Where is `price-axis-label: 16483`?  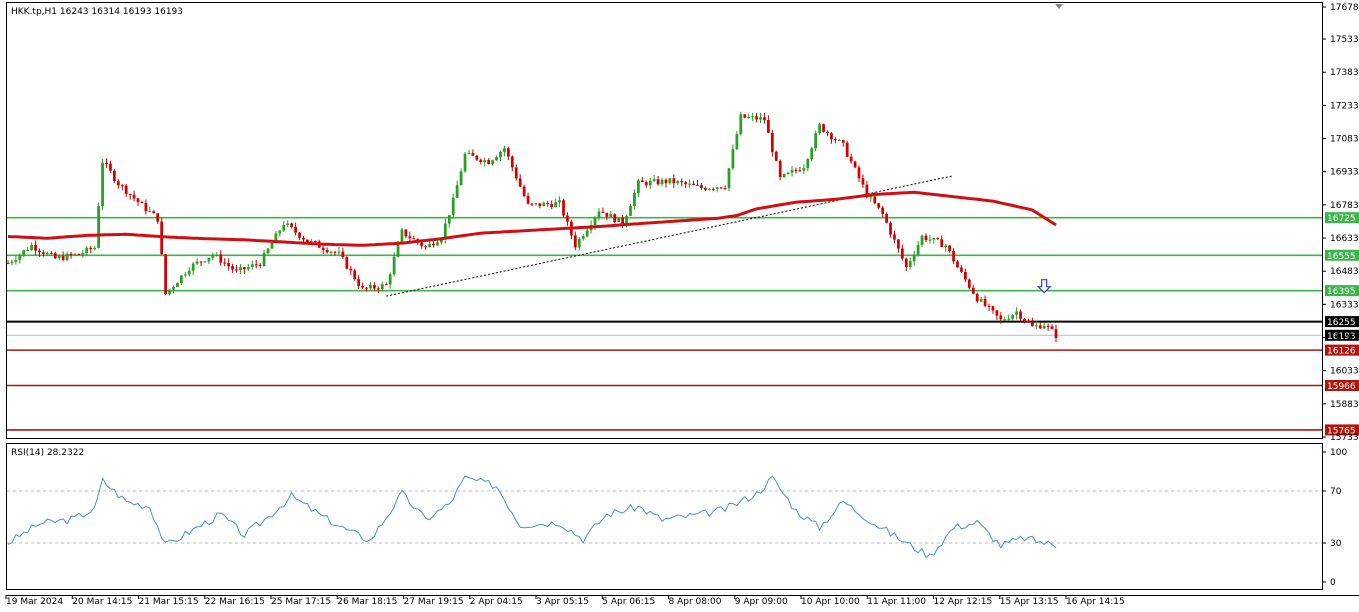
price-axis-label: 16483 is located at coordinates (1344, 272).